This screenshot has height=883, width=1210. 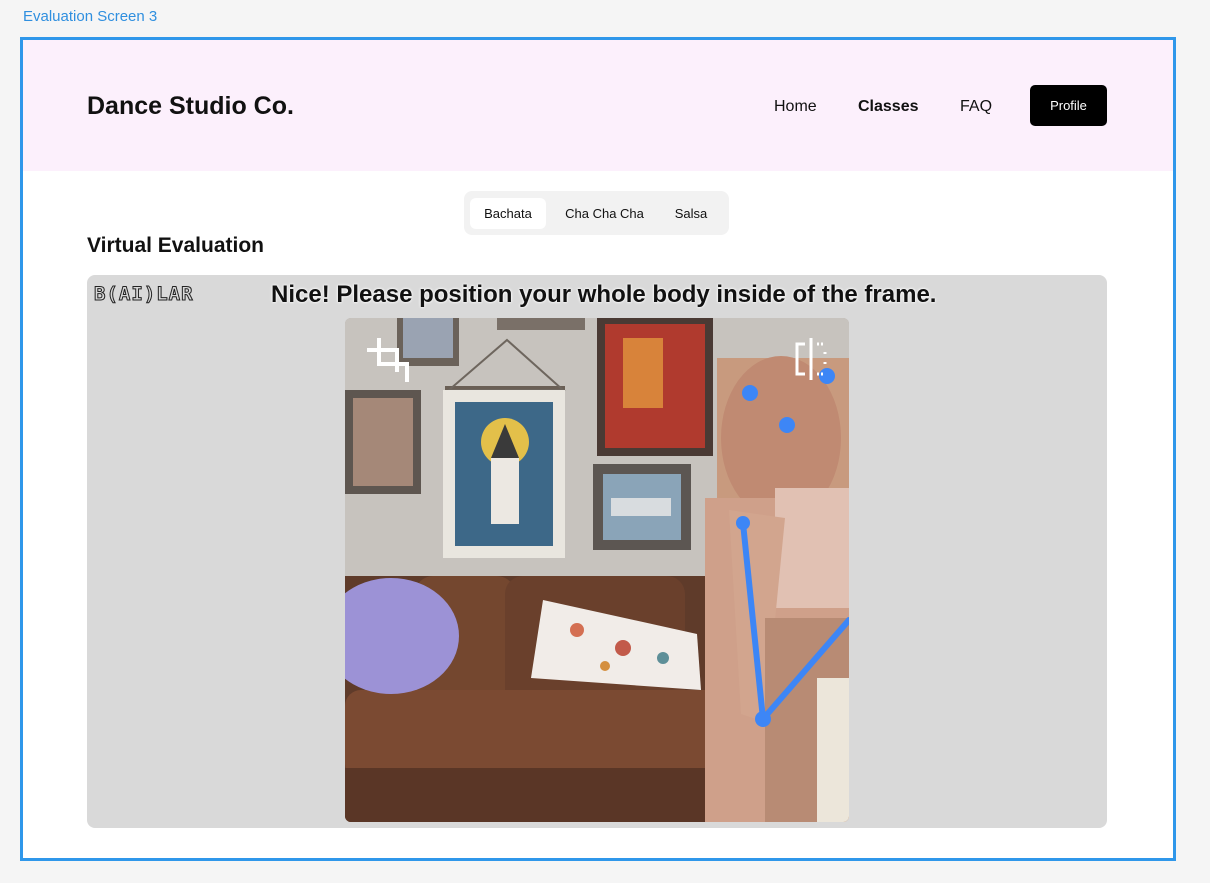 I want to click on dance-style-tabs: Bachata Cha Cha Cha Salsa, so click(x=596, y=213).